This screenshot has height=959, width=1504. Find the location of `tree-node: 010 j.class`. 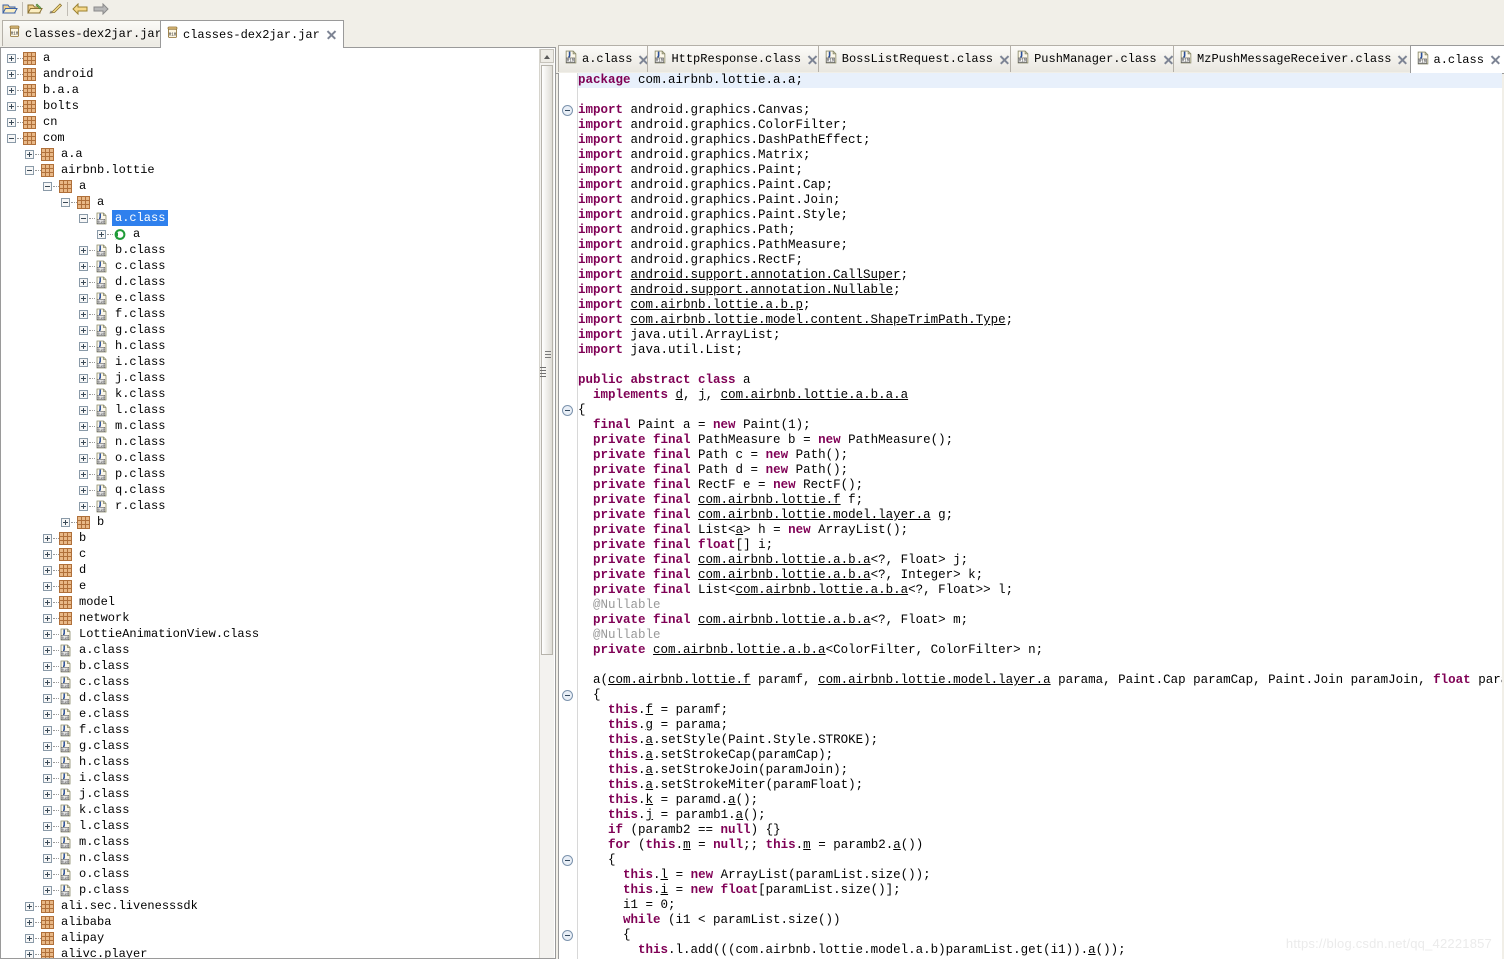

tree-node: 010 j.class is located at coordinates (271, 794).